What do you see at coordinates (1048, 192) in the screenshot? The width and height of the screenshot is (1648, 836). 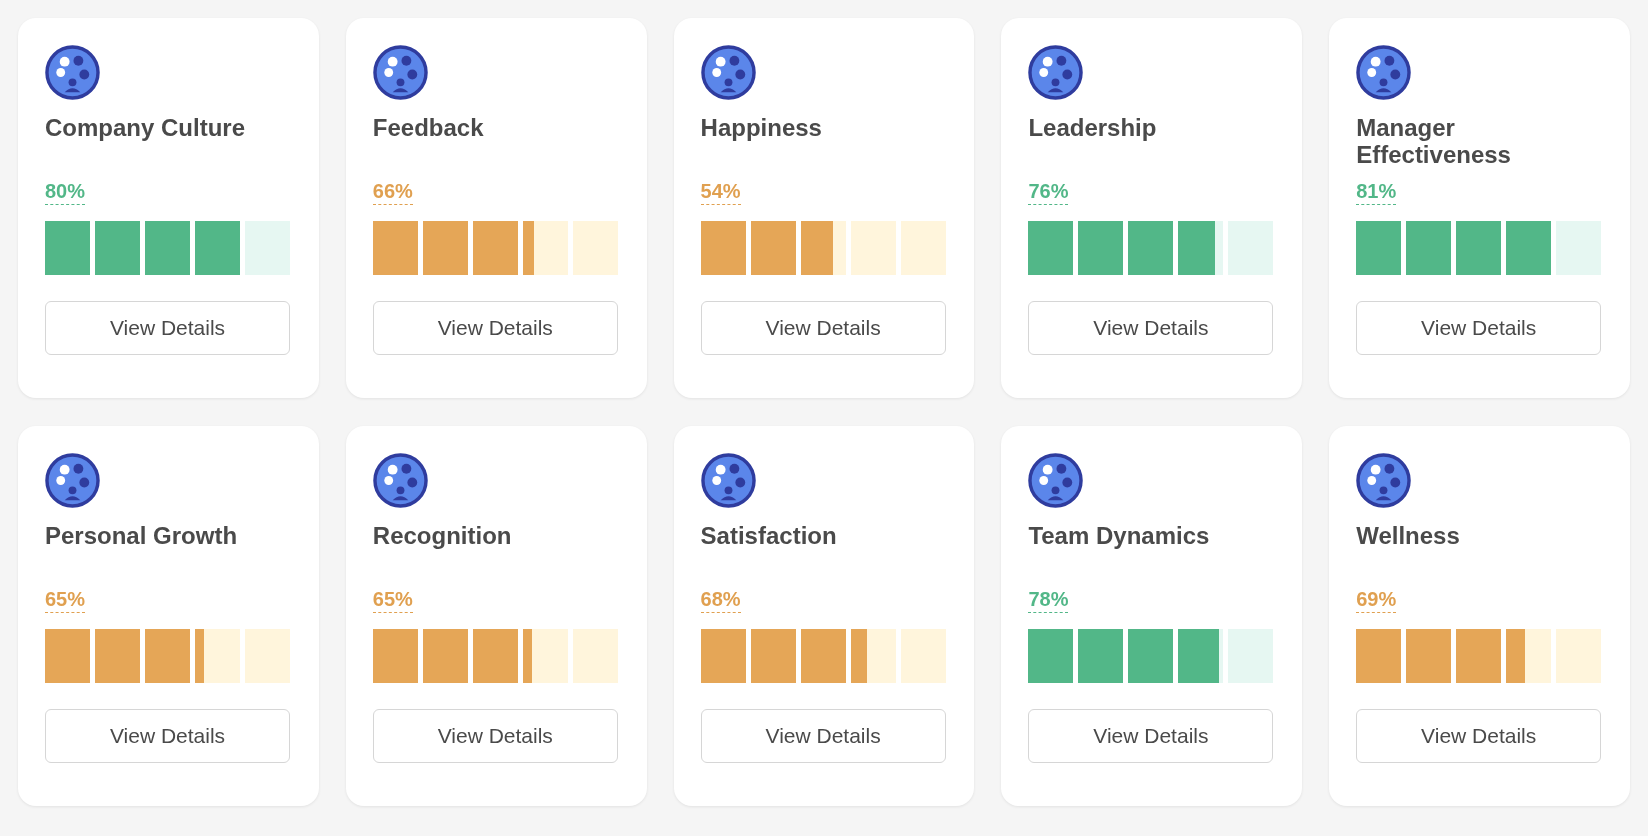 I see `score-percent: 76%` at bounding box center [1048, 192].